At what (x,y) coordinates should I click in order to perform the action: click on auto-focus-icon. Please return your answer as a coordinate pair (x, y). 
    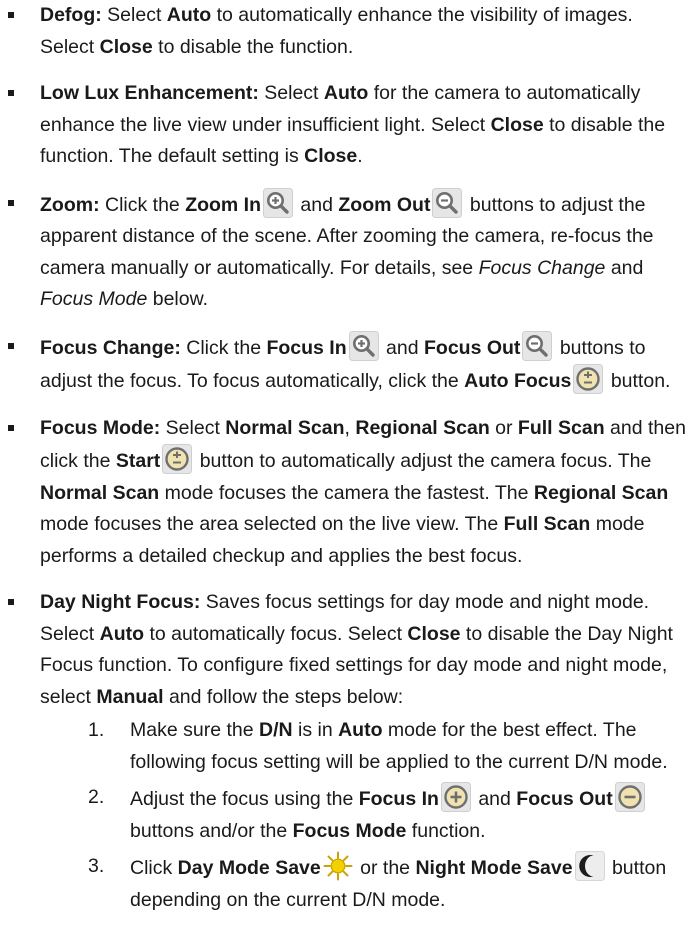
    Looking at the image, I should click on (588, 379).